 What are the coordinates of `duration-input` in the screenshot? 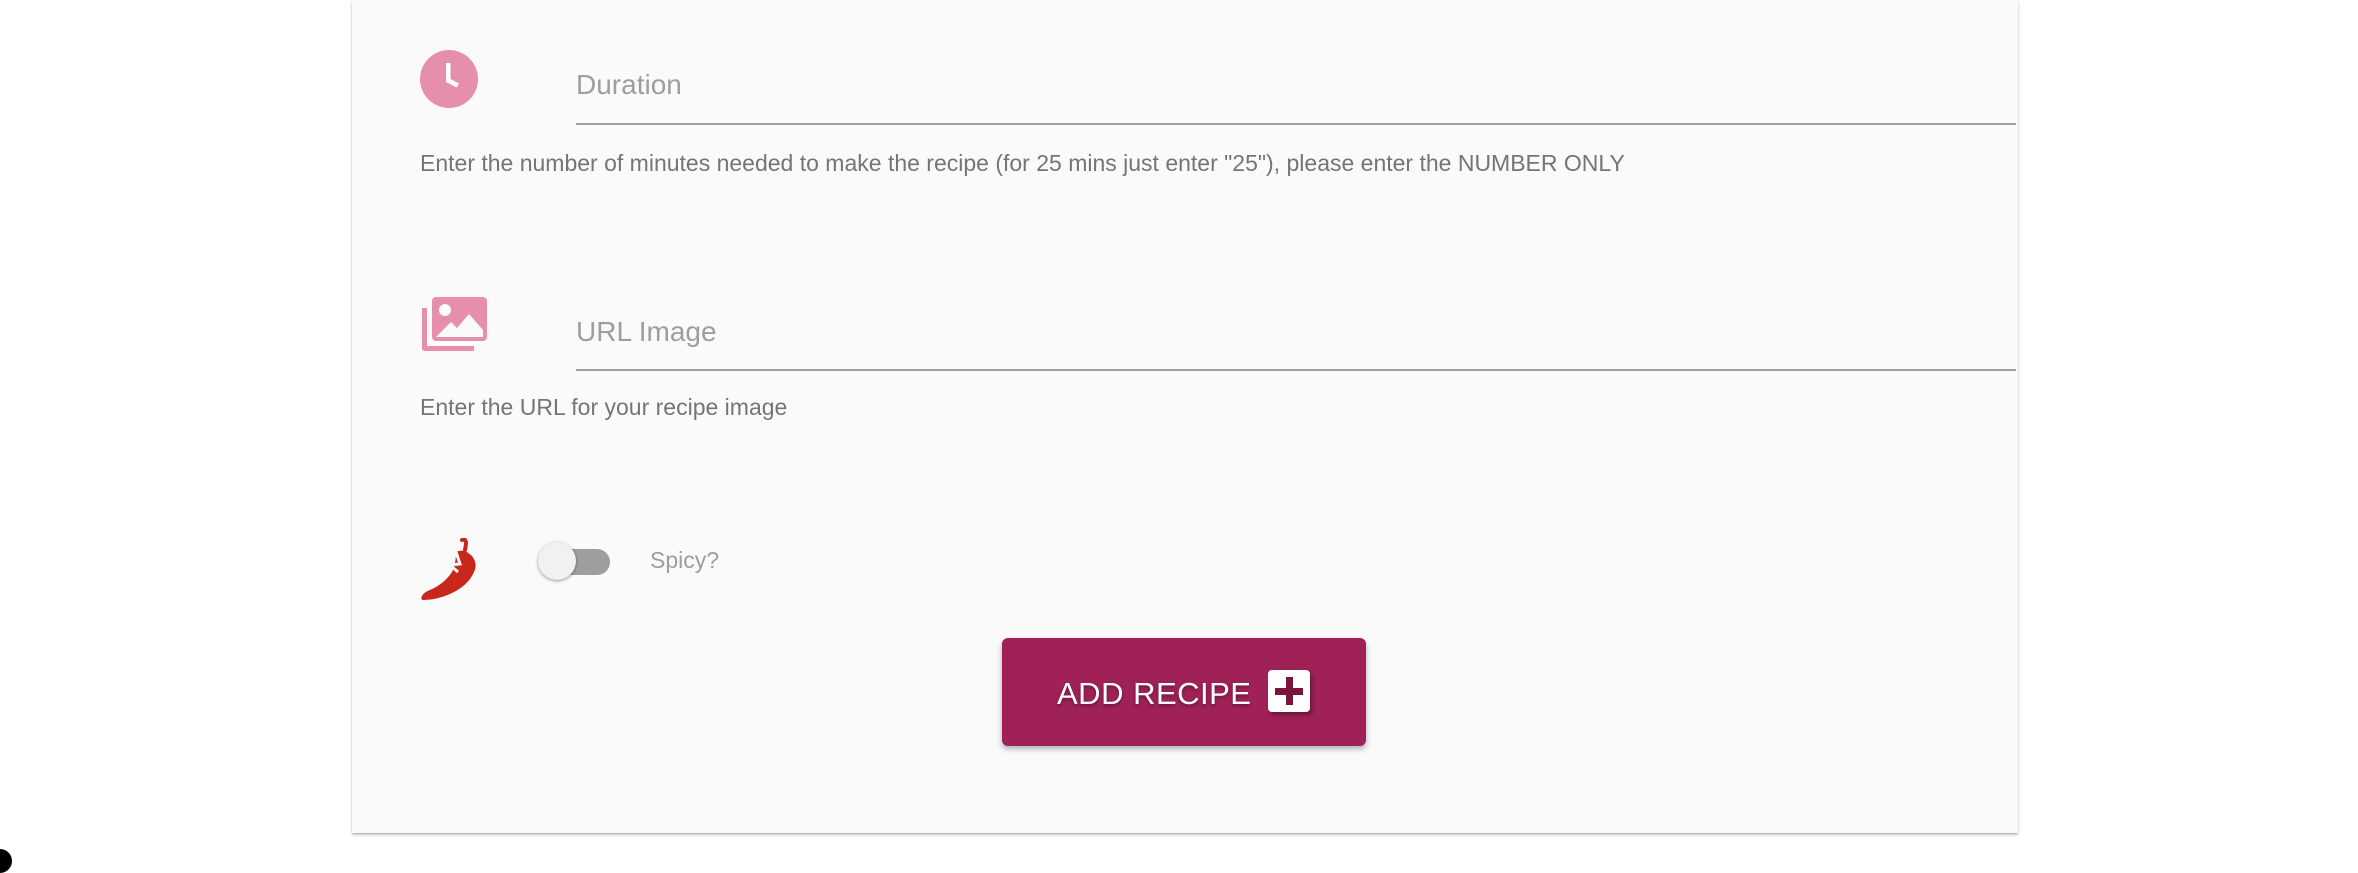 It's located at (1296, 92).